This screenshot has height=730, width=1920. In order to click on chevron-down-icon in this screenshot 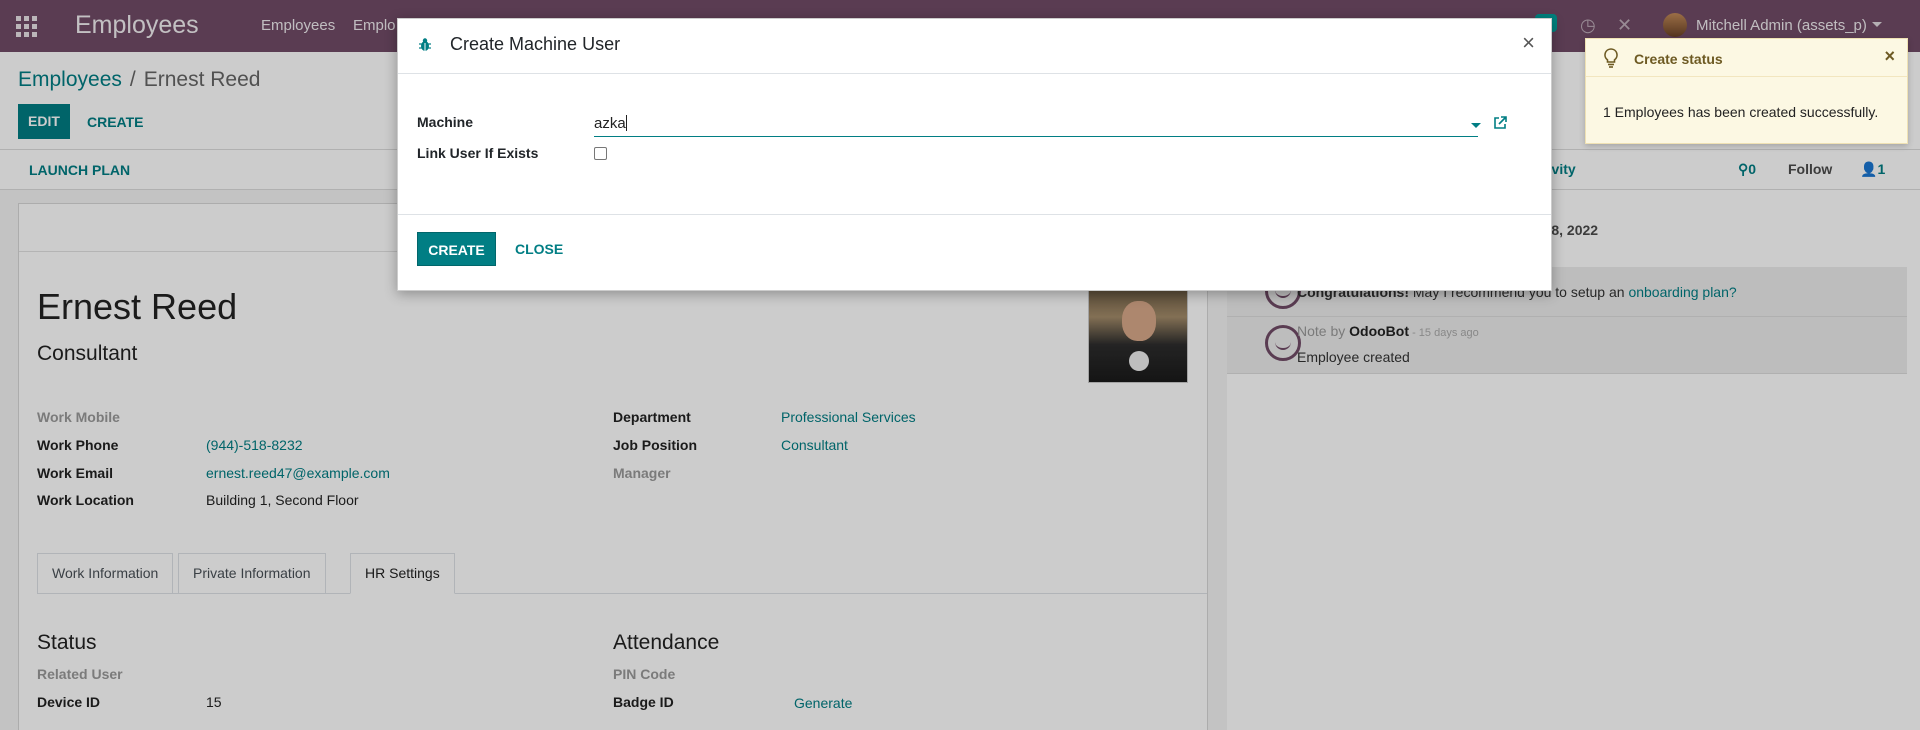, I will do `click(1476, 125)`.